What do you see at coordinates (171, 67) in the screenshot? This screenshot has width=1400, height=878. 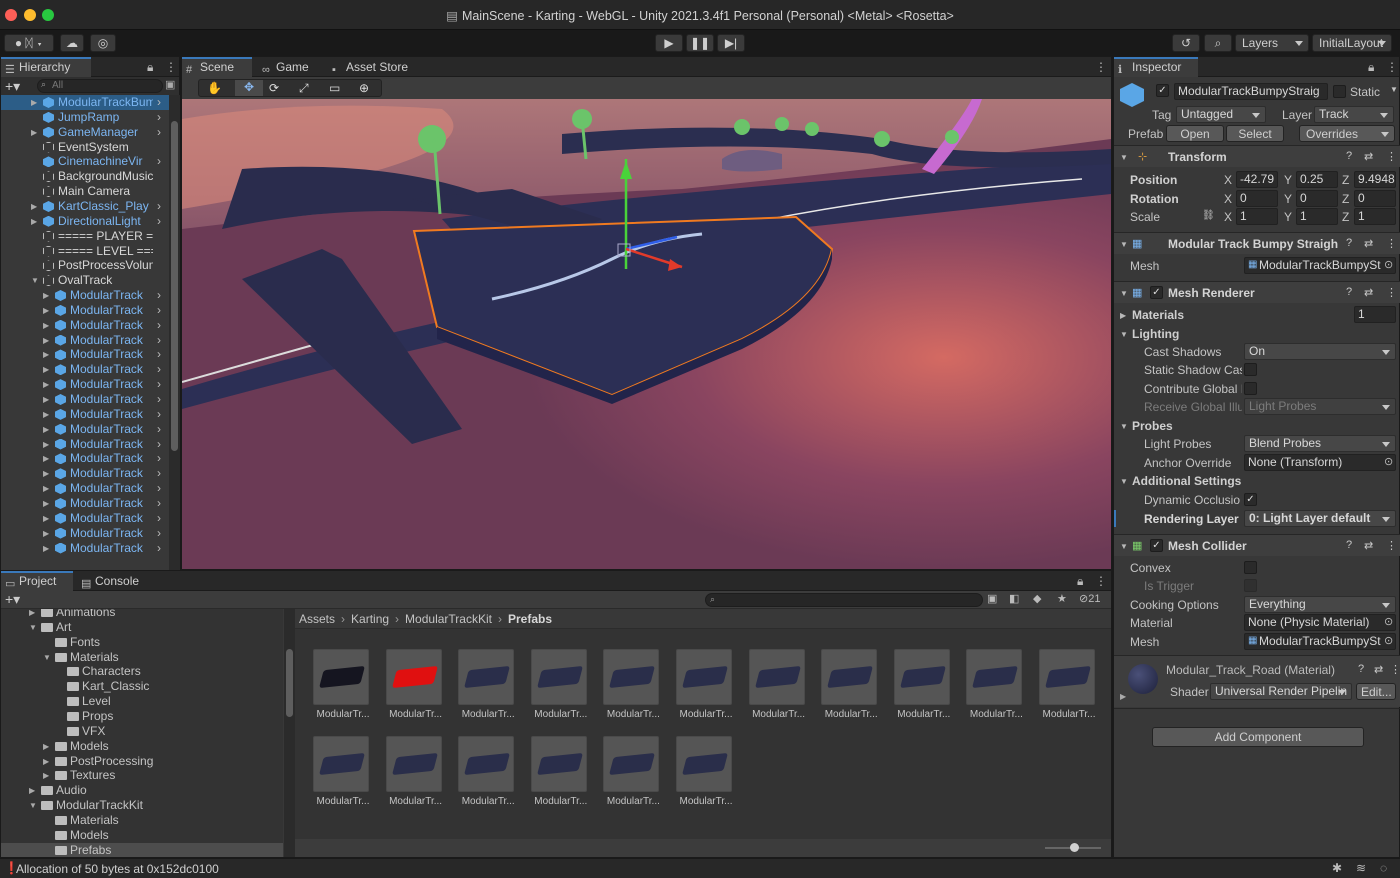 I see `kebab-icon: ⋮` at bounding box center [171, 67].